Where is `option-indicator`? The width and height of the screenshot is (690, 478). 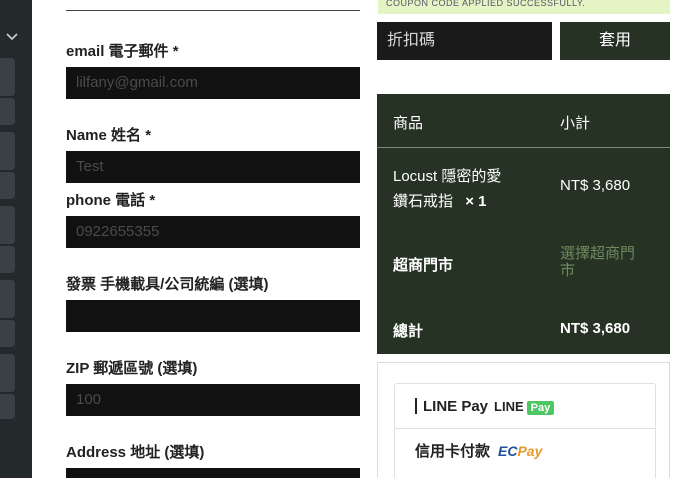 option-indicator is located at coordinates (416, 406).